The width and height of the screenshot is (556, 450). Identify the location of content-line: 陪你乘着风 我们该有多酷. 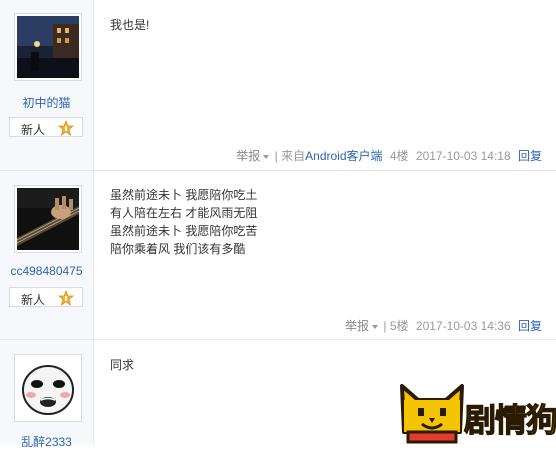
(178, 249).